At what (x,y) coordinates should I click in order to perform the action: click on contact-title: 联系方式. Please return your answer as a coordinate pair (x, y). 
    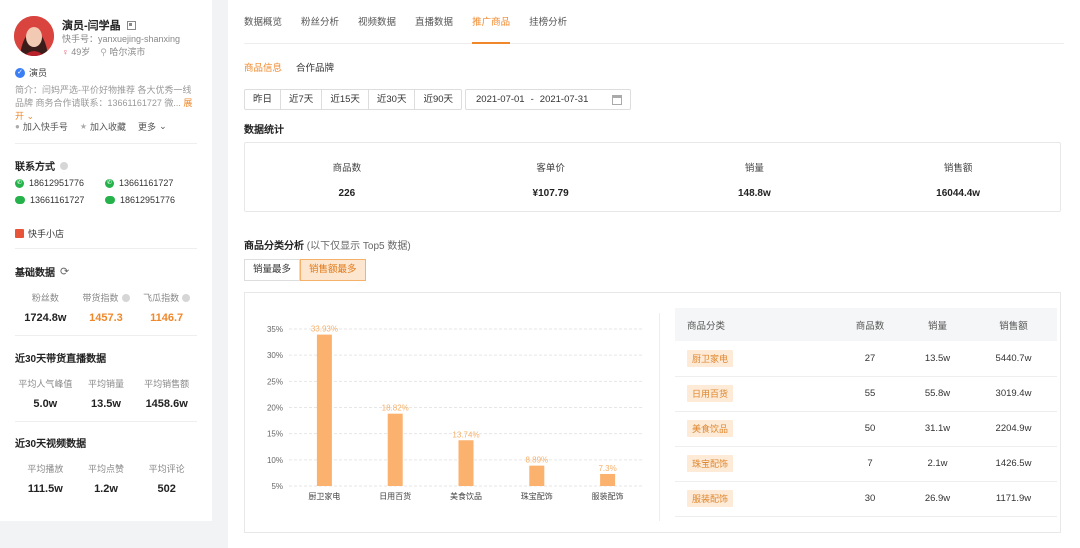
    Looking at the image, I should click on (41, 165).